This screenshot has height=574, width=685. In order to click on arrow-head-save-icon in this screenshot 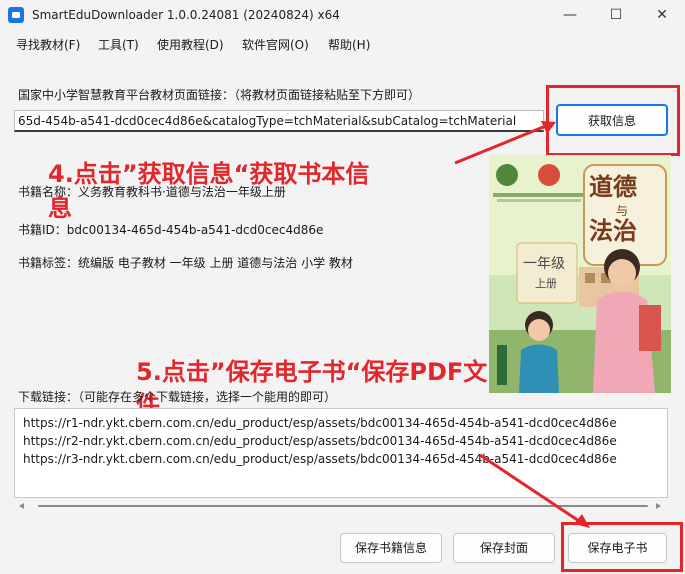, I will do `click(582, 521)`.